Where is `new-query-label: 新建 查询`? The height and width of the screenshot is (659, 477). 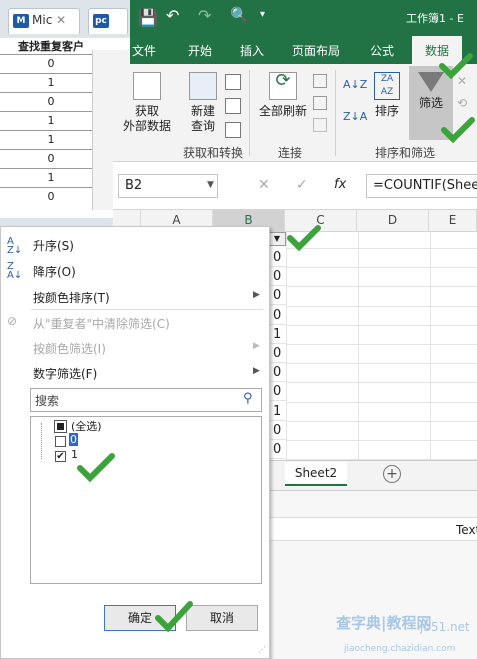
new-query-label: 新建 查询 is located at coordinates (202, 118).